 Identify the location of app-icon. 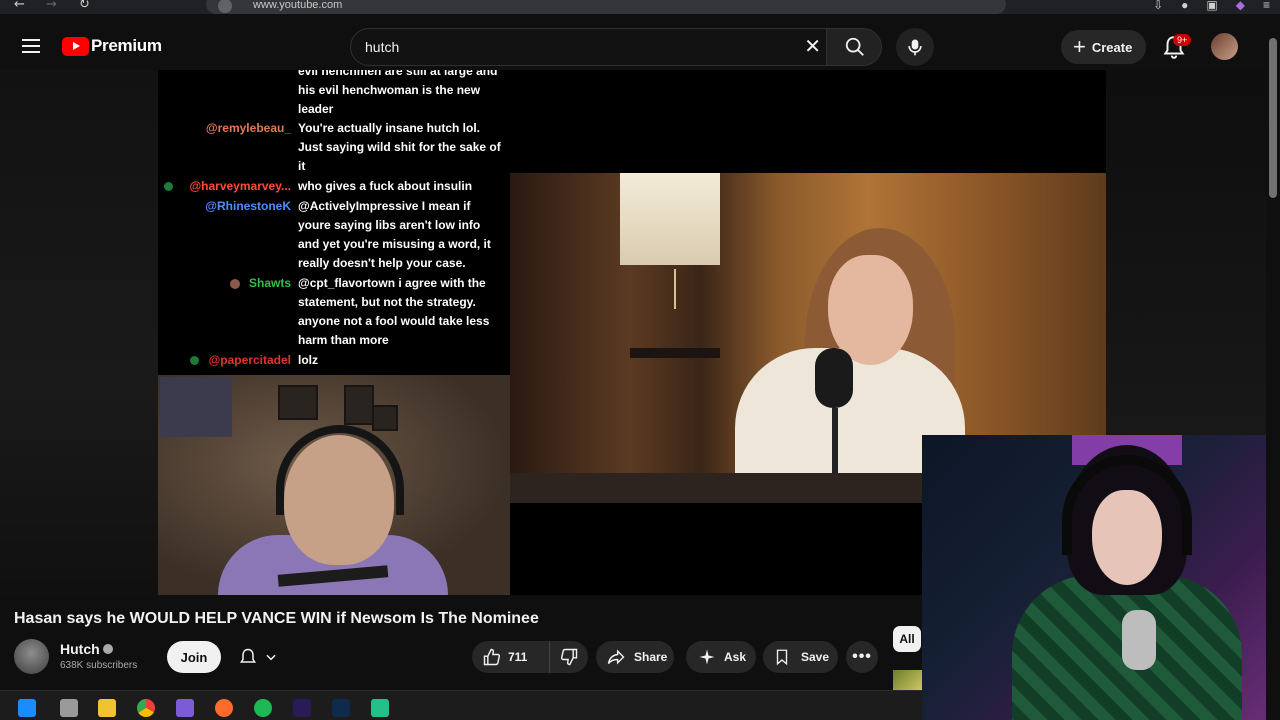
(185, 708).